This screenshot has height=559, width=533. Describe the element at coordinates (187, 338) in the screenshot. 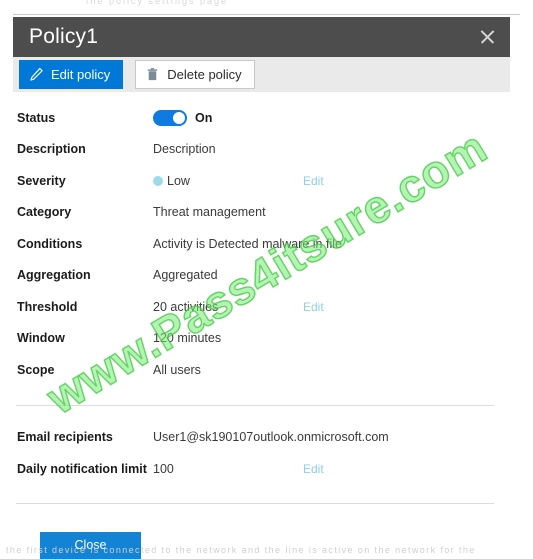

I see `detail-value: 120 minutes` at that location.